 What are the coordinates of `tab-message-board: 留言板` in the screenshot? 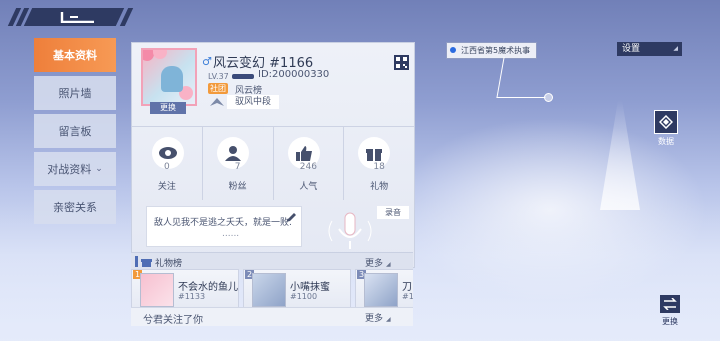 It's located at (75, 131).